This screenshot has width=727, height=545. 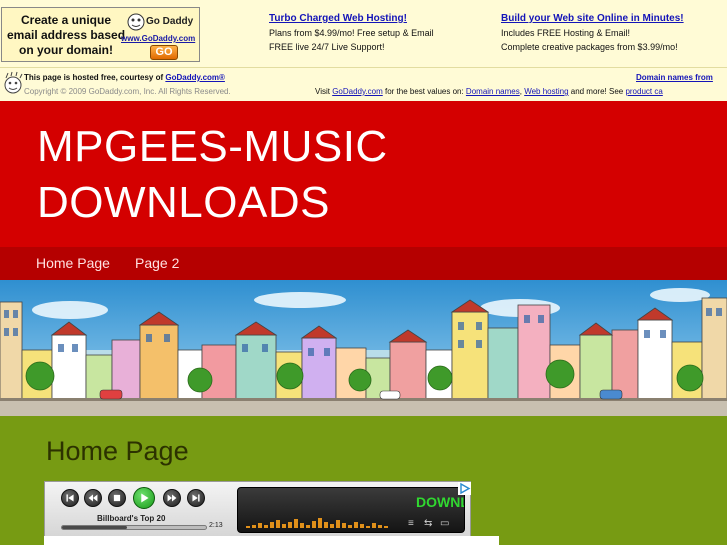 I want to click on page-title: Home Page, so click(x=117, y=451).